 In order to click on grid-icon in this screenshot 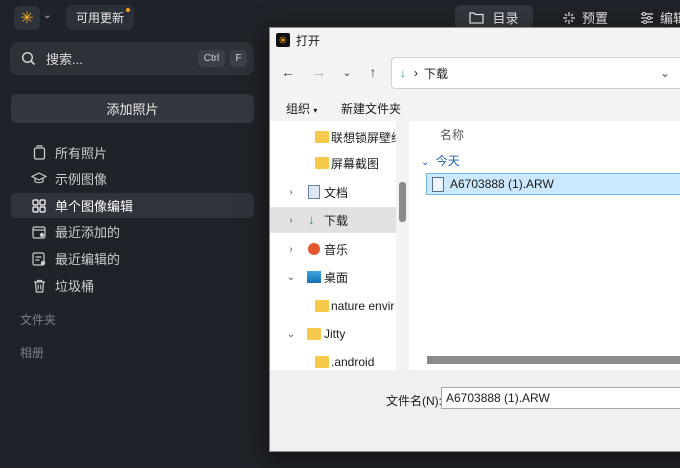, I will do `click(39, 206)`.